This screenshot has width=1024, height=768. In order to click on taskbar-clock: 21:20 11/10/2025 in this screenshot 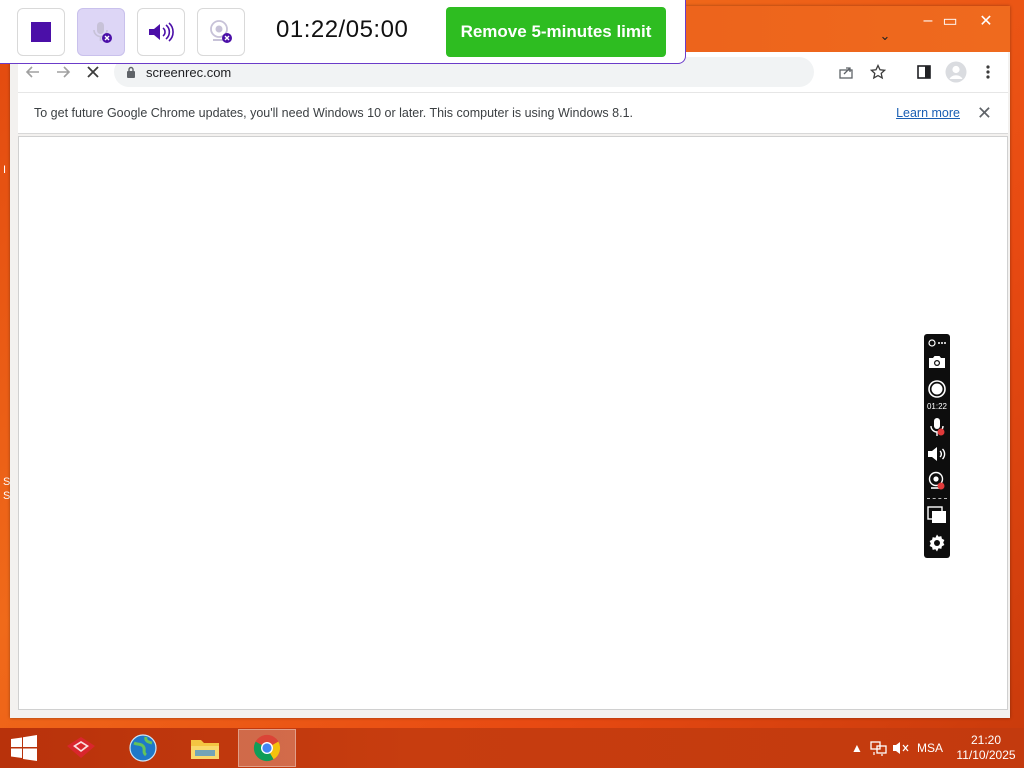, I will do `click(986, 748)`.